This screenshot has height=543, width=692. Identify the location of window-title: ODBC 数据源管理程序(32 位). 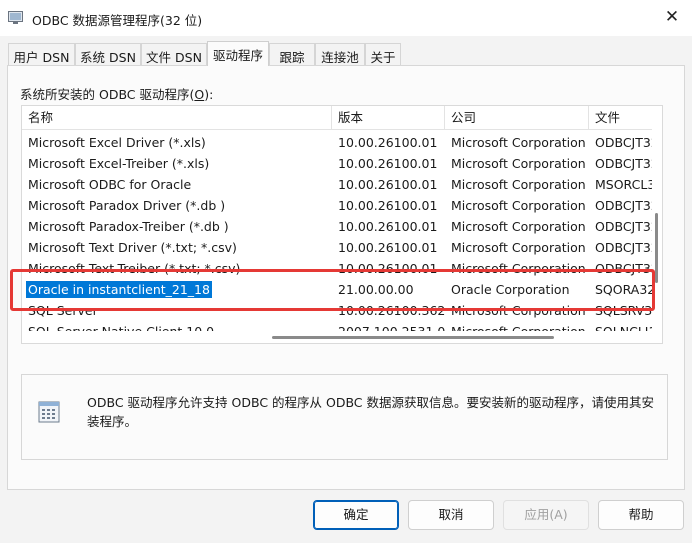
(117, 20).